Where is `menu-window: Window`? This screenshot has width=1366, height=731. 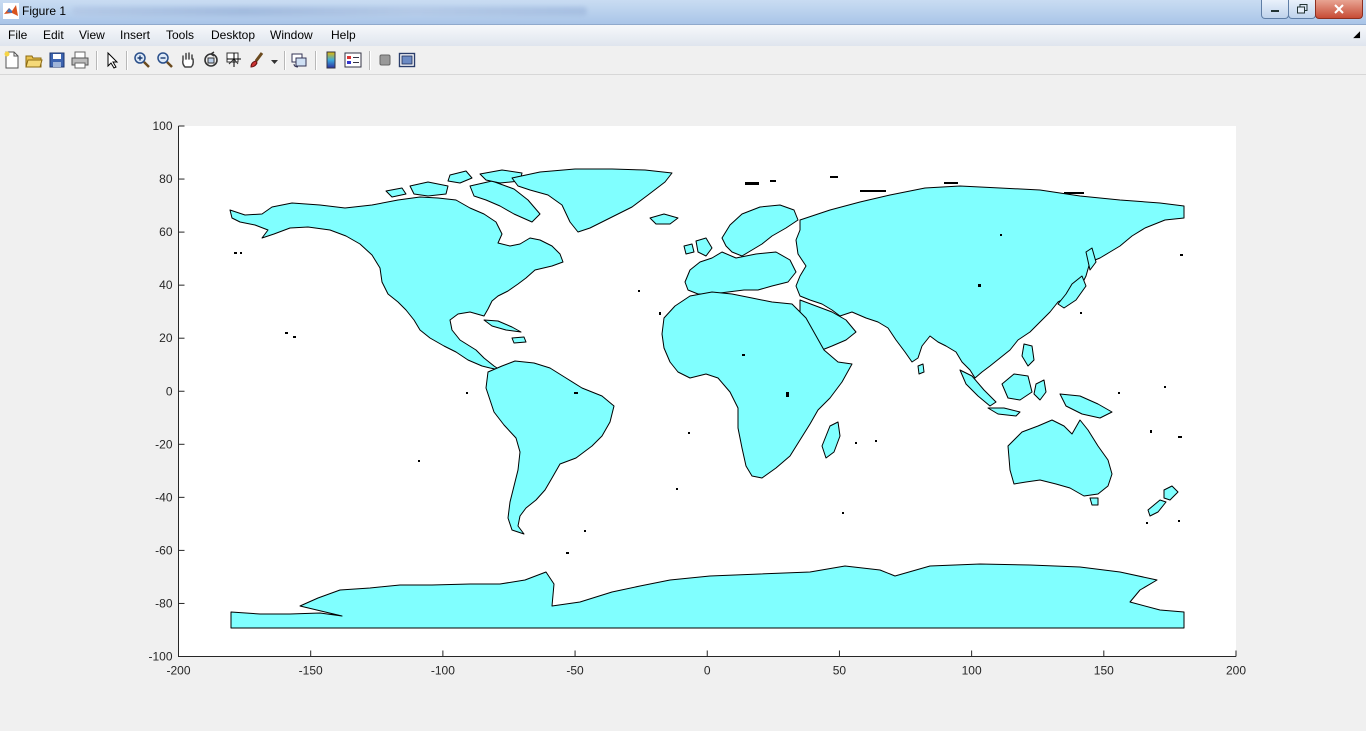 menu-window: Window is located at coordinates (291, 35).